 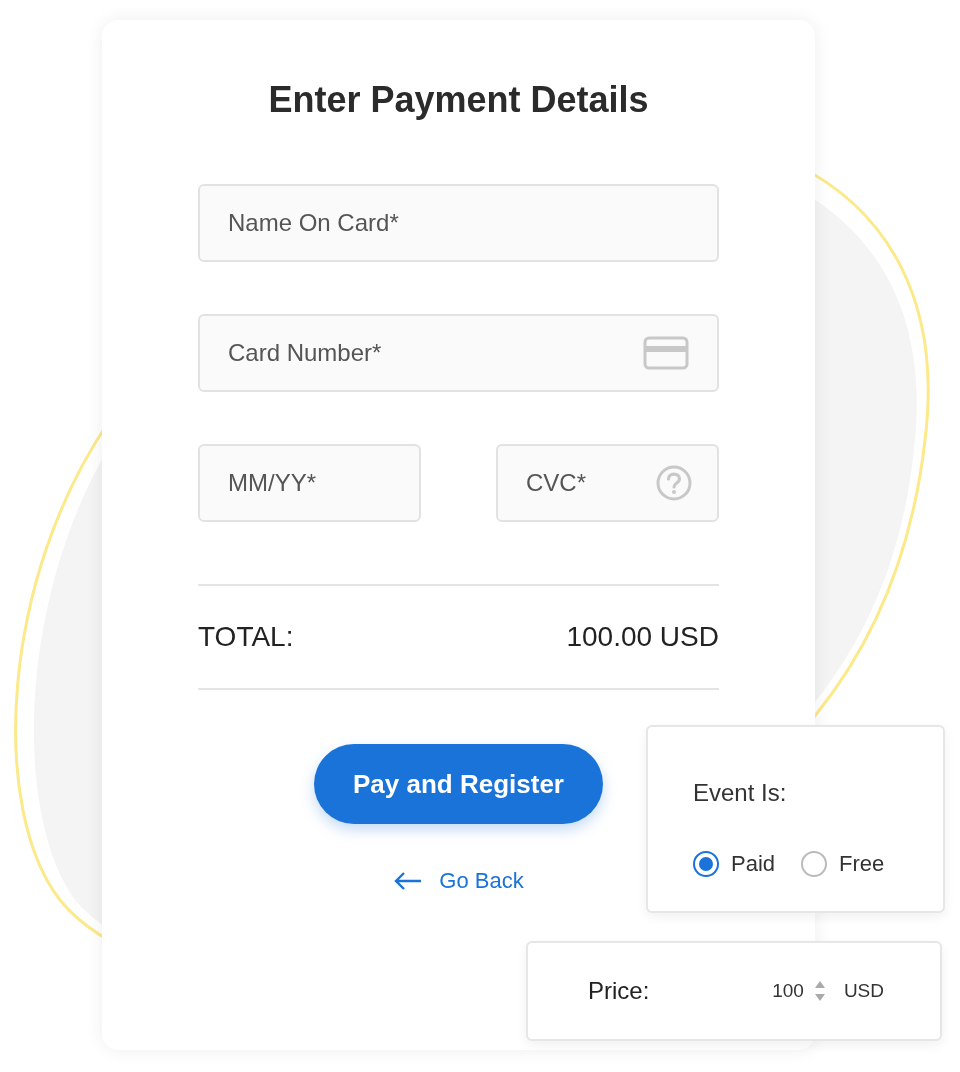 I want to click on radio-label: Paid, so click(x=753, y=863).